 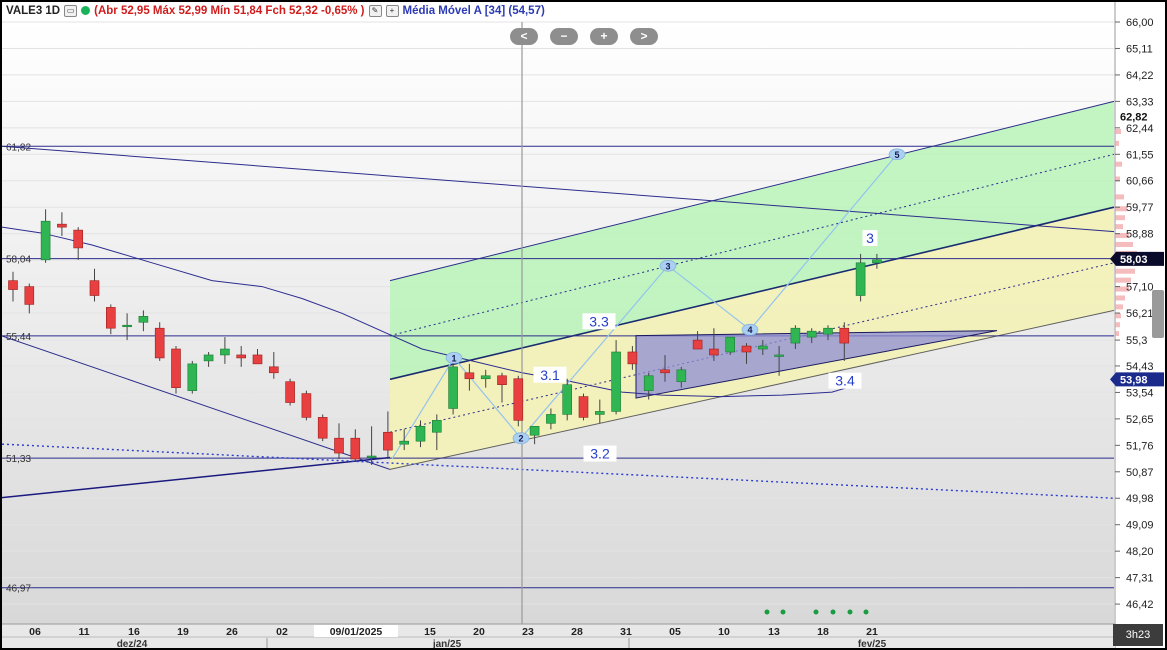 What do you see at coordinates (356, 632) in the screenshot?
I see `time-tick-label: 09/01/2025` at bounding box center [356, 632].